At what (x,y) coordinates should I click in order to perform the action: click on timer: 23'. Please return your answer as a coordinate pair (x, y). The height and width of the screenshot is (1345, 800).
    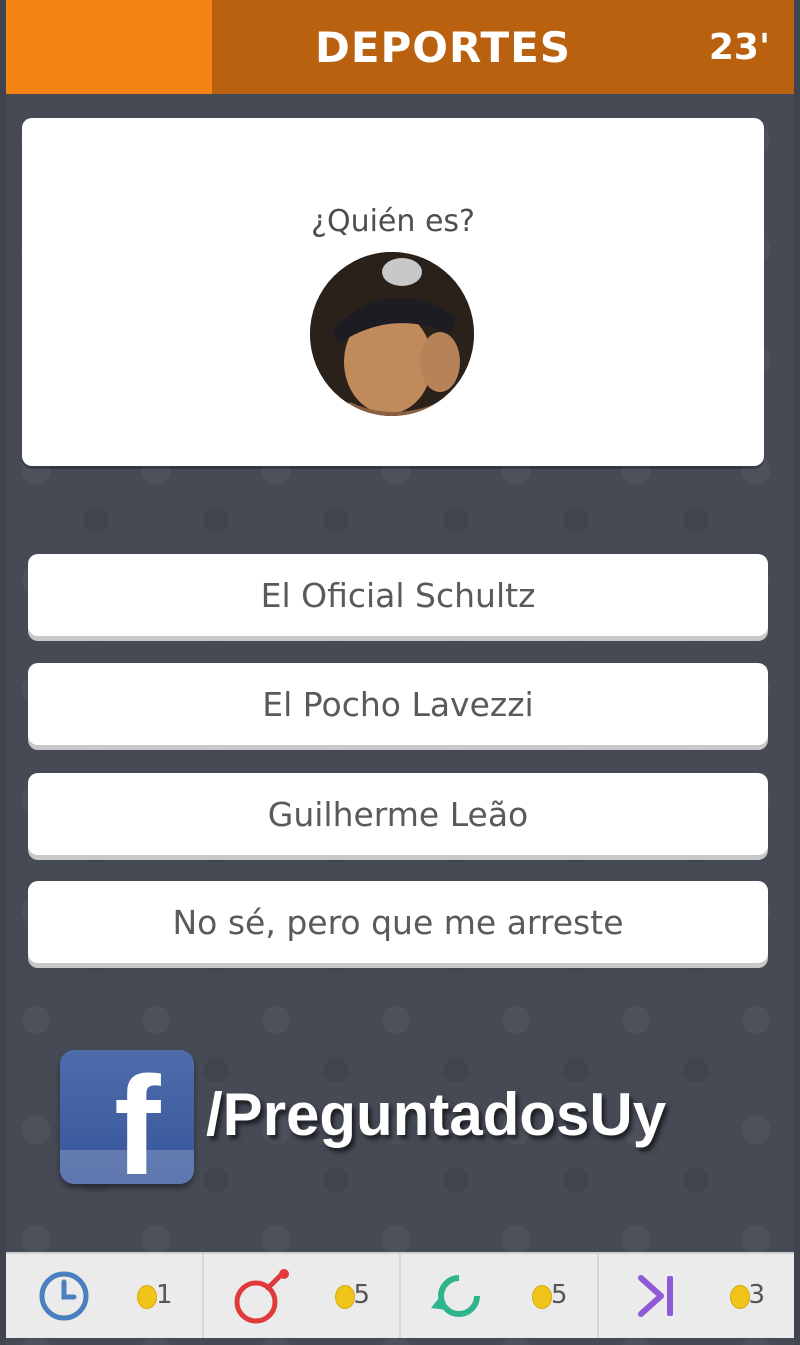
    Looking at the image, I should click on (739, 47).